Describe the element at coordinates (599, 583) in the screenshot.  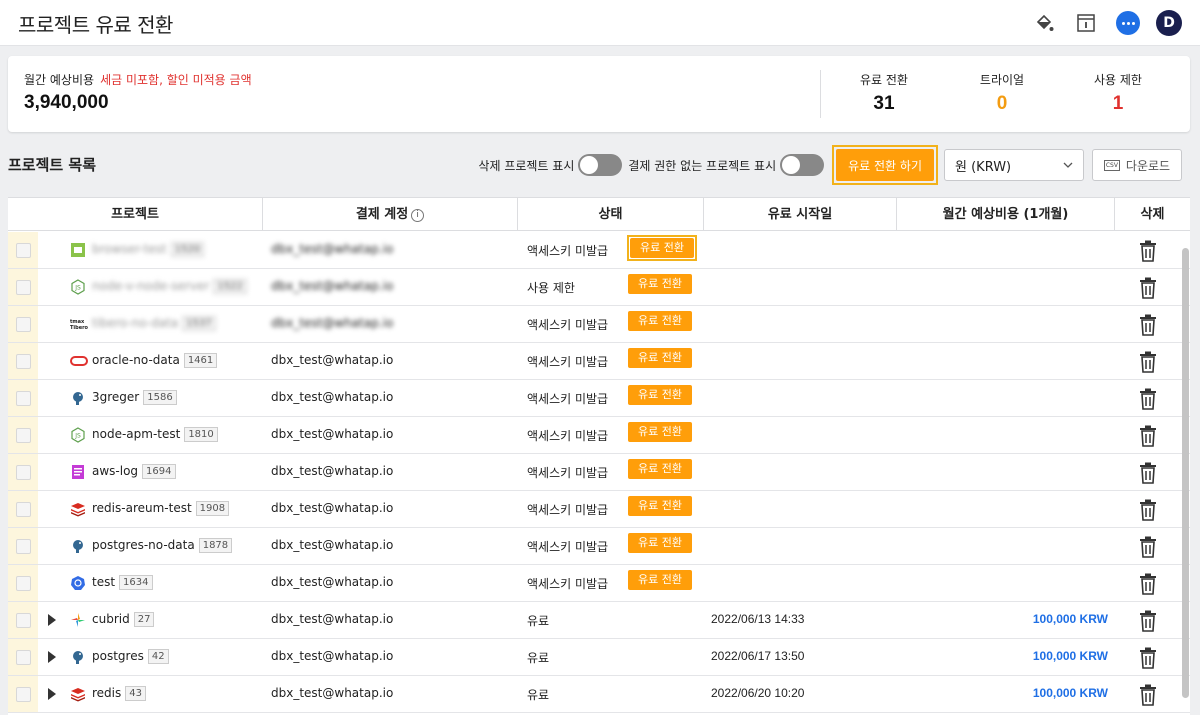
I see `table-row: test 1634 dbx_test@whatap.io 액세스키 미발급 유료 전환` at that location.